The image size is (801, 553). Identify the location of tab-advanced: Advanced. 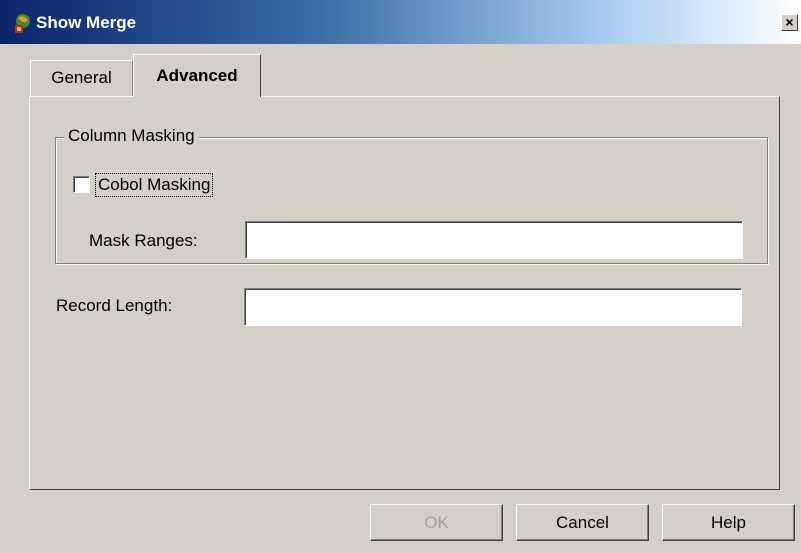
(197, 75).